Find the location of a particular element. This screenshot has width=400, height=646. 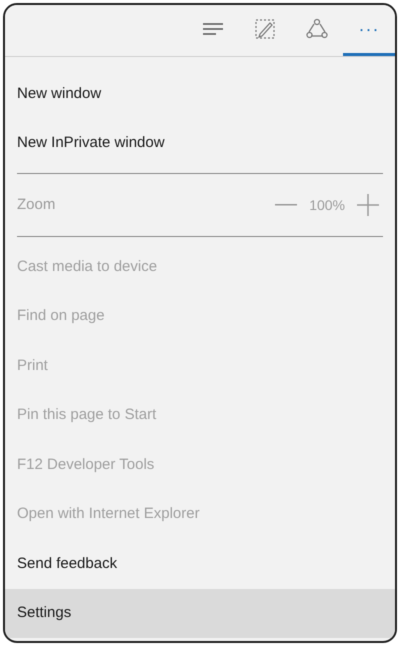

minus-icon is located at coordinates (286, 205).